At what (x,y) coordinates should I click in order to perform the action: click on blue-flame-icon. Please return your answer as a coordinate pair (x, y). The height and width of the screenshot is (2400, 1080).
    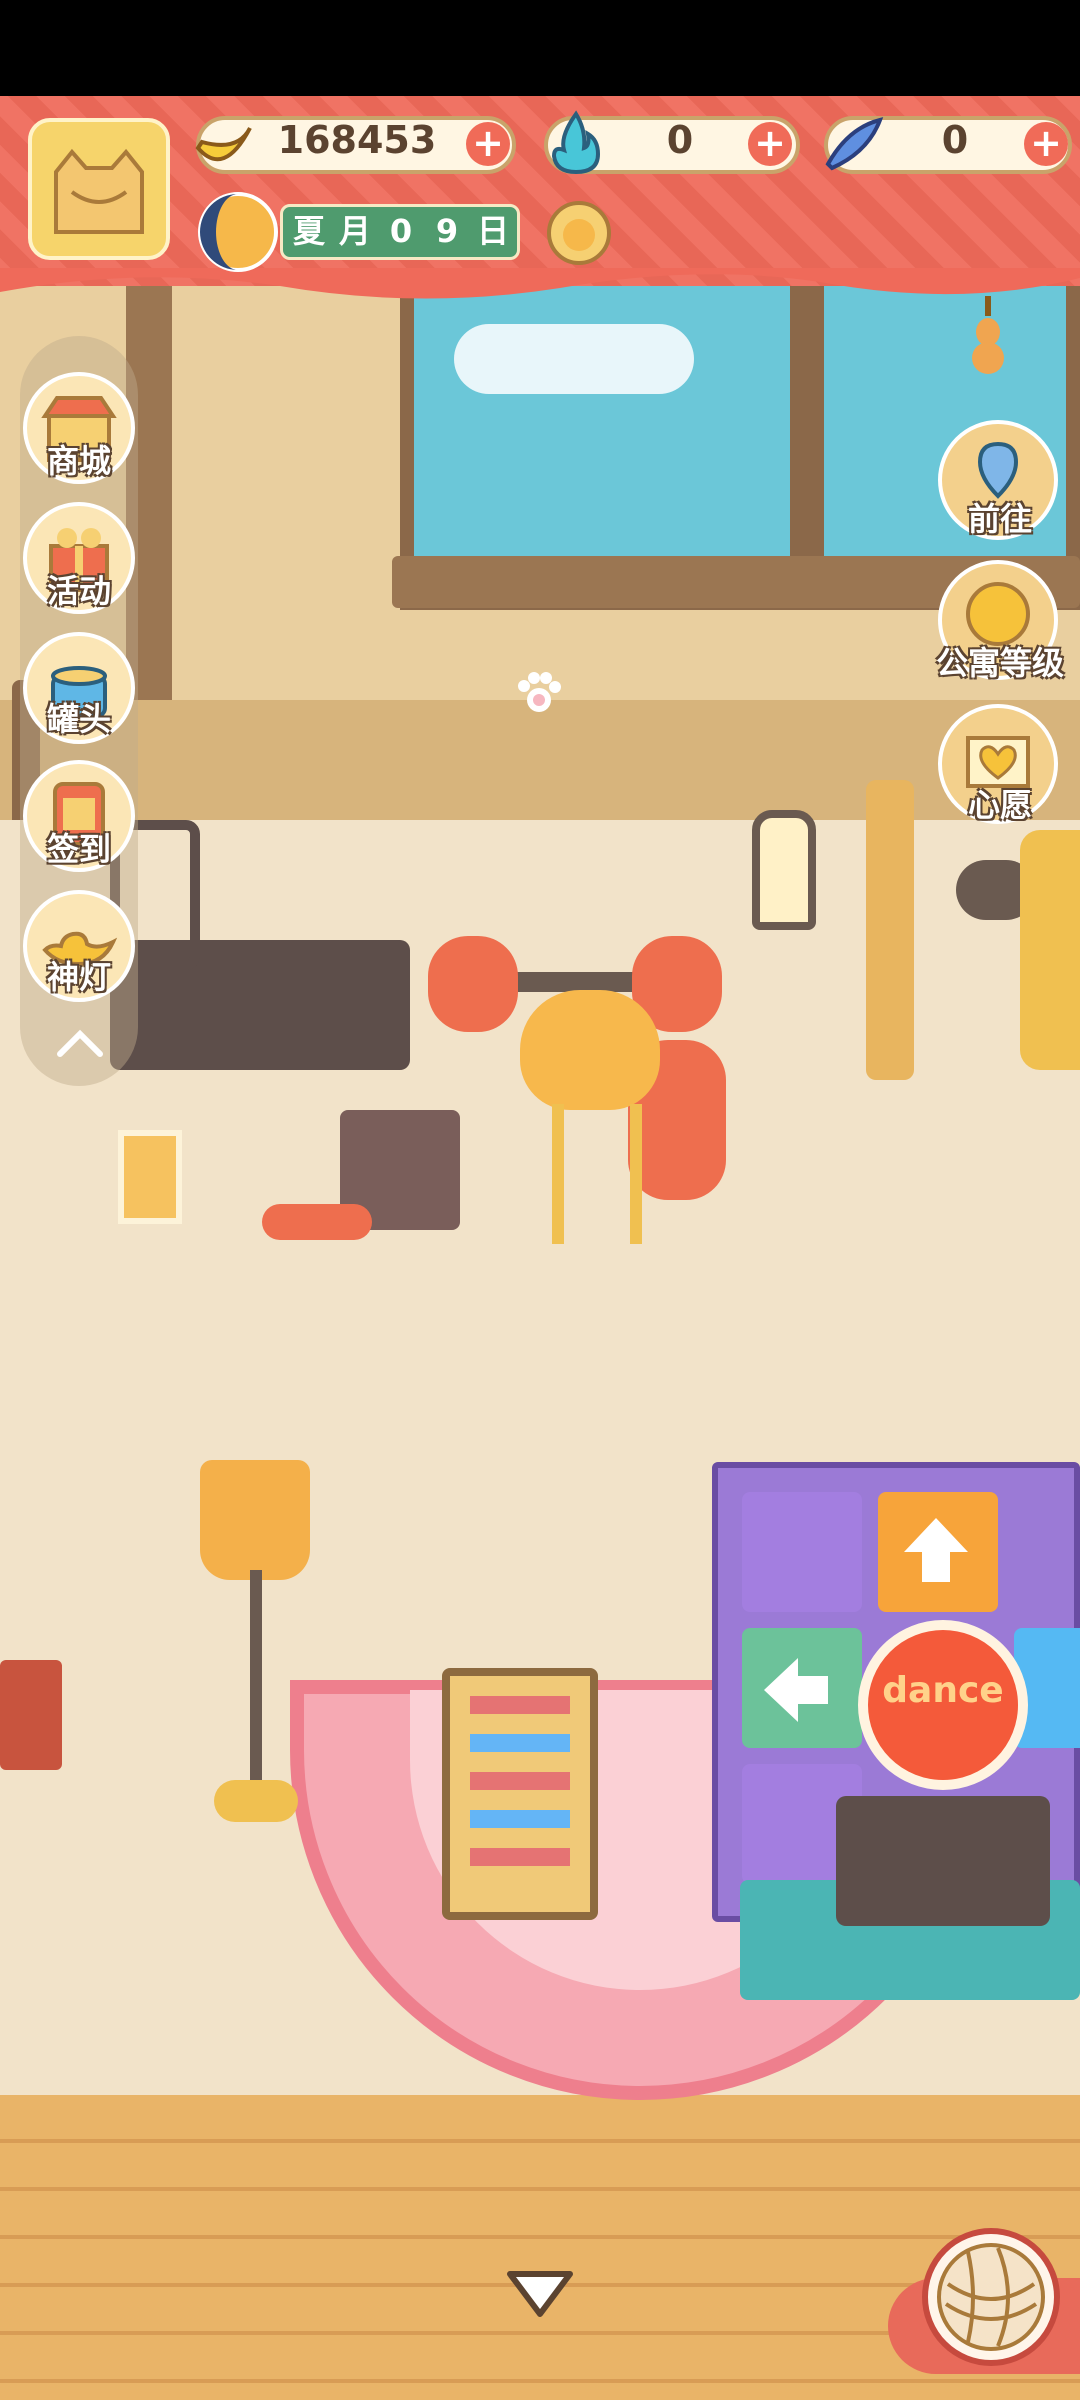
    Looking at the image, I should click on (576, 142).